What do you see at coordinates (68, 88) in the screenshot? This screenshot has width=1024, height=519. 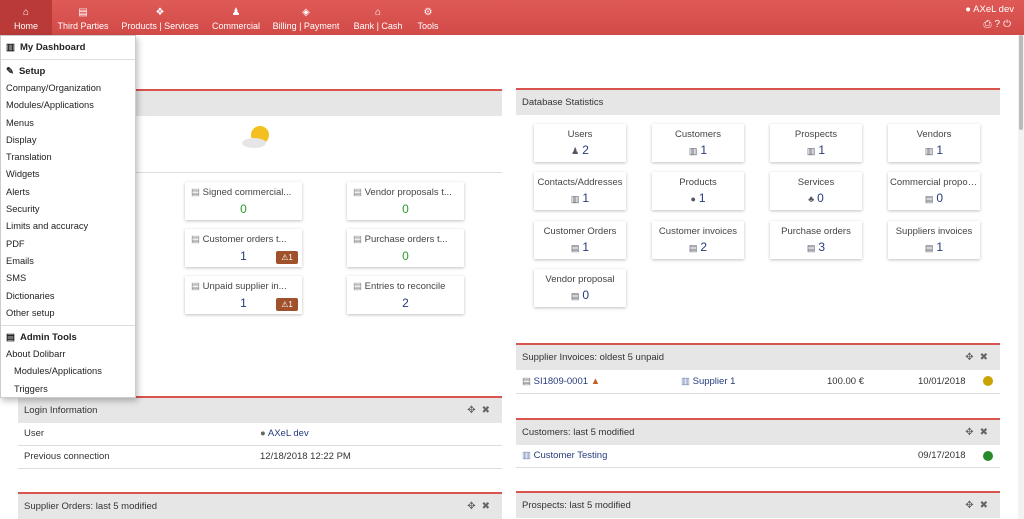 I see `menu-setup-item: Company/Organization` at bounding box center [68, 88].